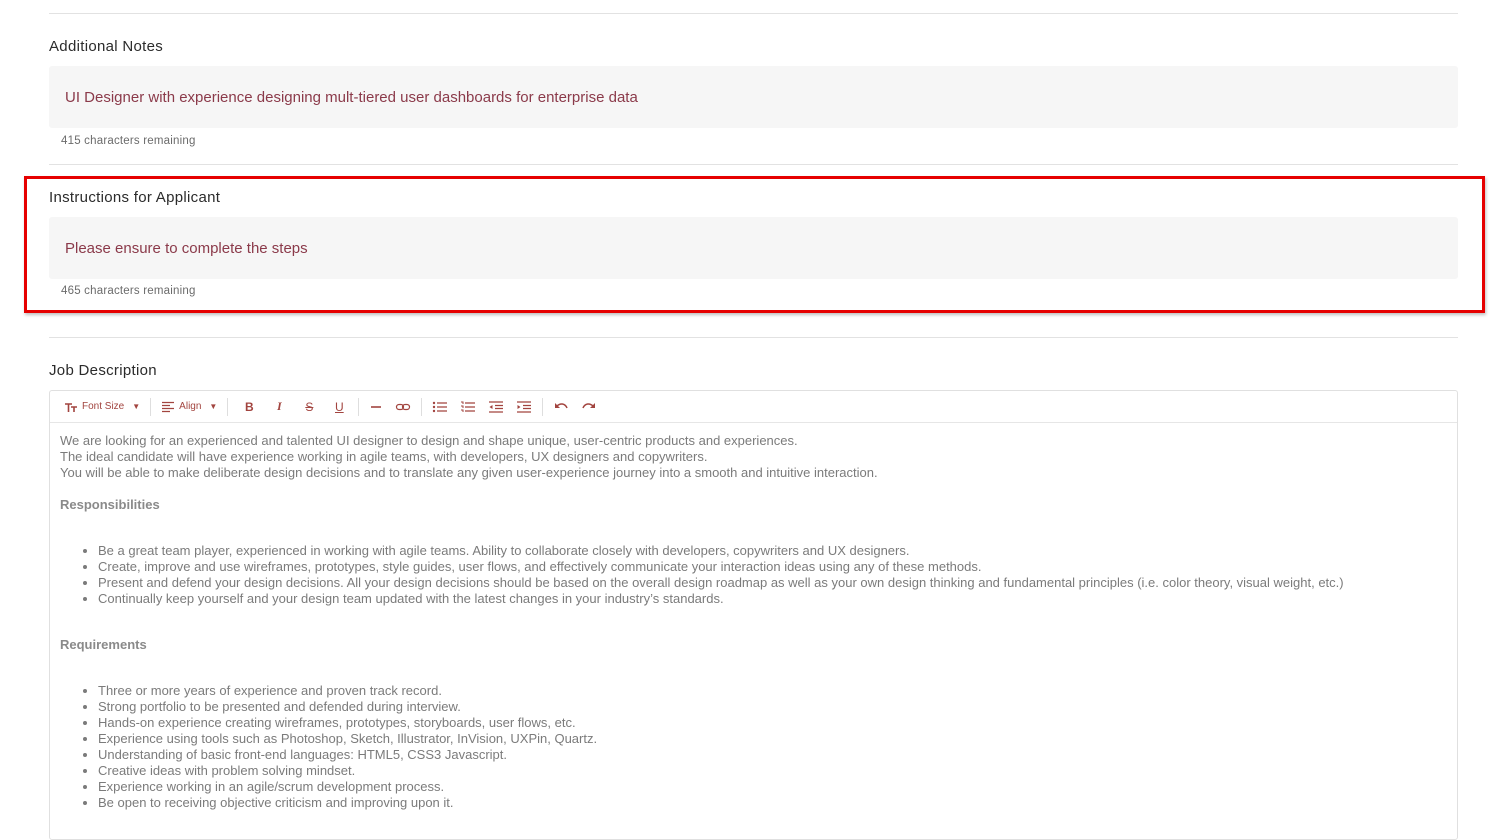 The width and height of the screenshot is (1497, 840). What do you see at coordinates (168, 407) in the screenshot?
I see `align-left-icon` at bounding box center [168, 407].